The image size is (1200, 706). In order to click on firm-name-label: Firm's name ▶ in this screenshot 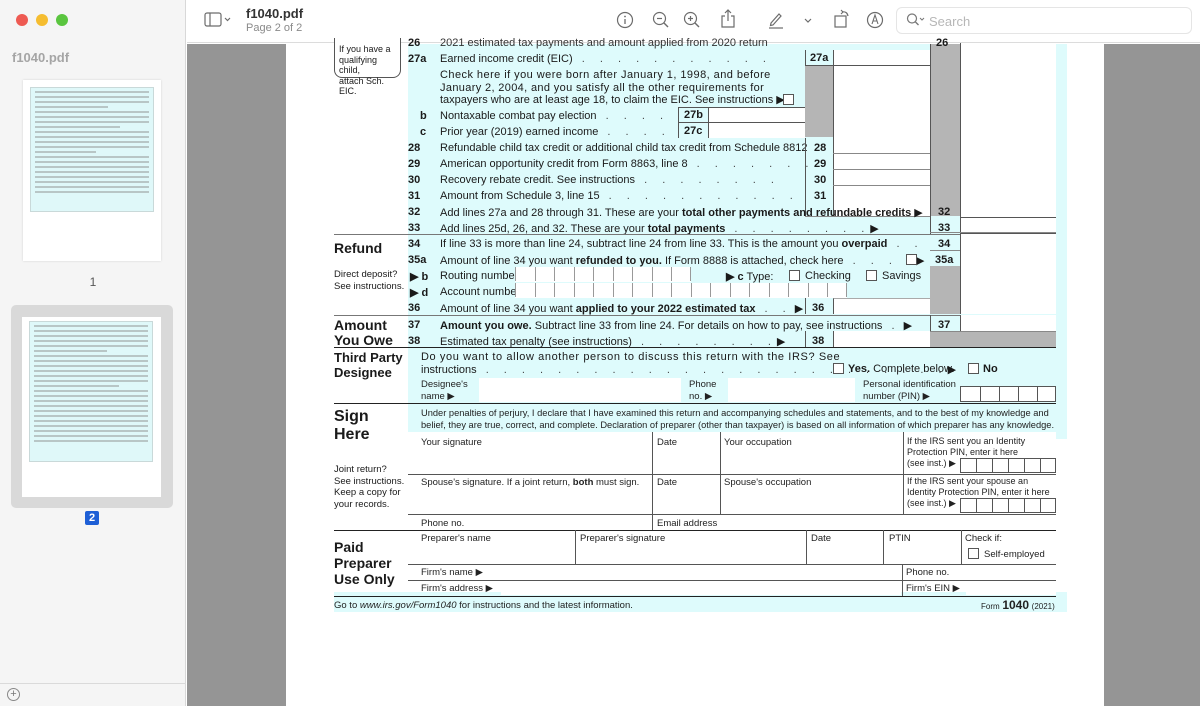, I will do `click(452, 572)`.